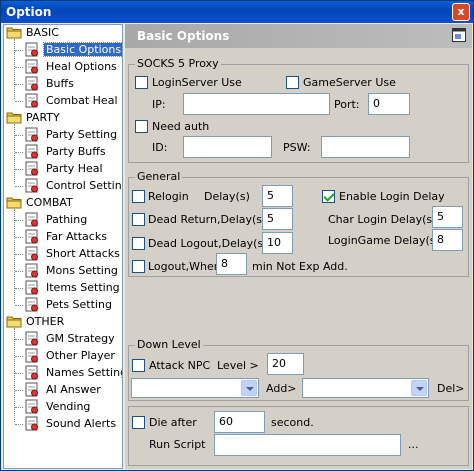 Image resolution: width=474 pixels, height=471 pixels. Describe the element at coordinates (63, 169) in the screenshot. I see `tree-item-party-heal: Party Heal` at that location.